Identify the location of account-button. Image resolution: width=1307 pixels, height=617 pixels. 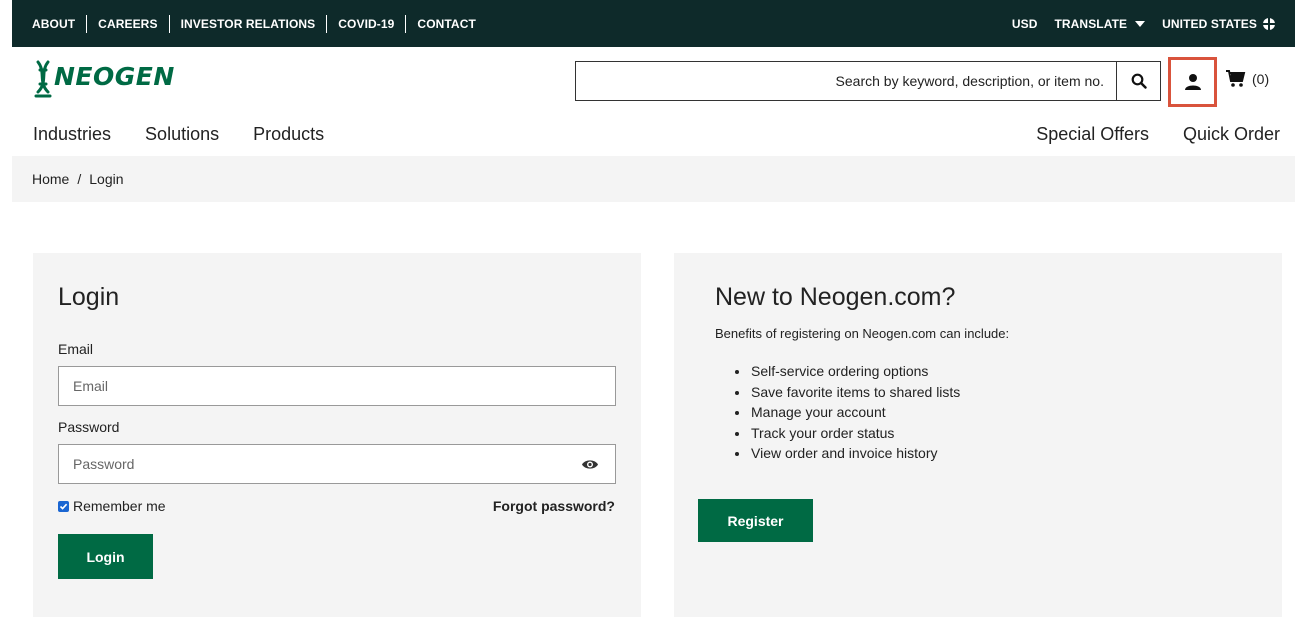
(1192, 82).